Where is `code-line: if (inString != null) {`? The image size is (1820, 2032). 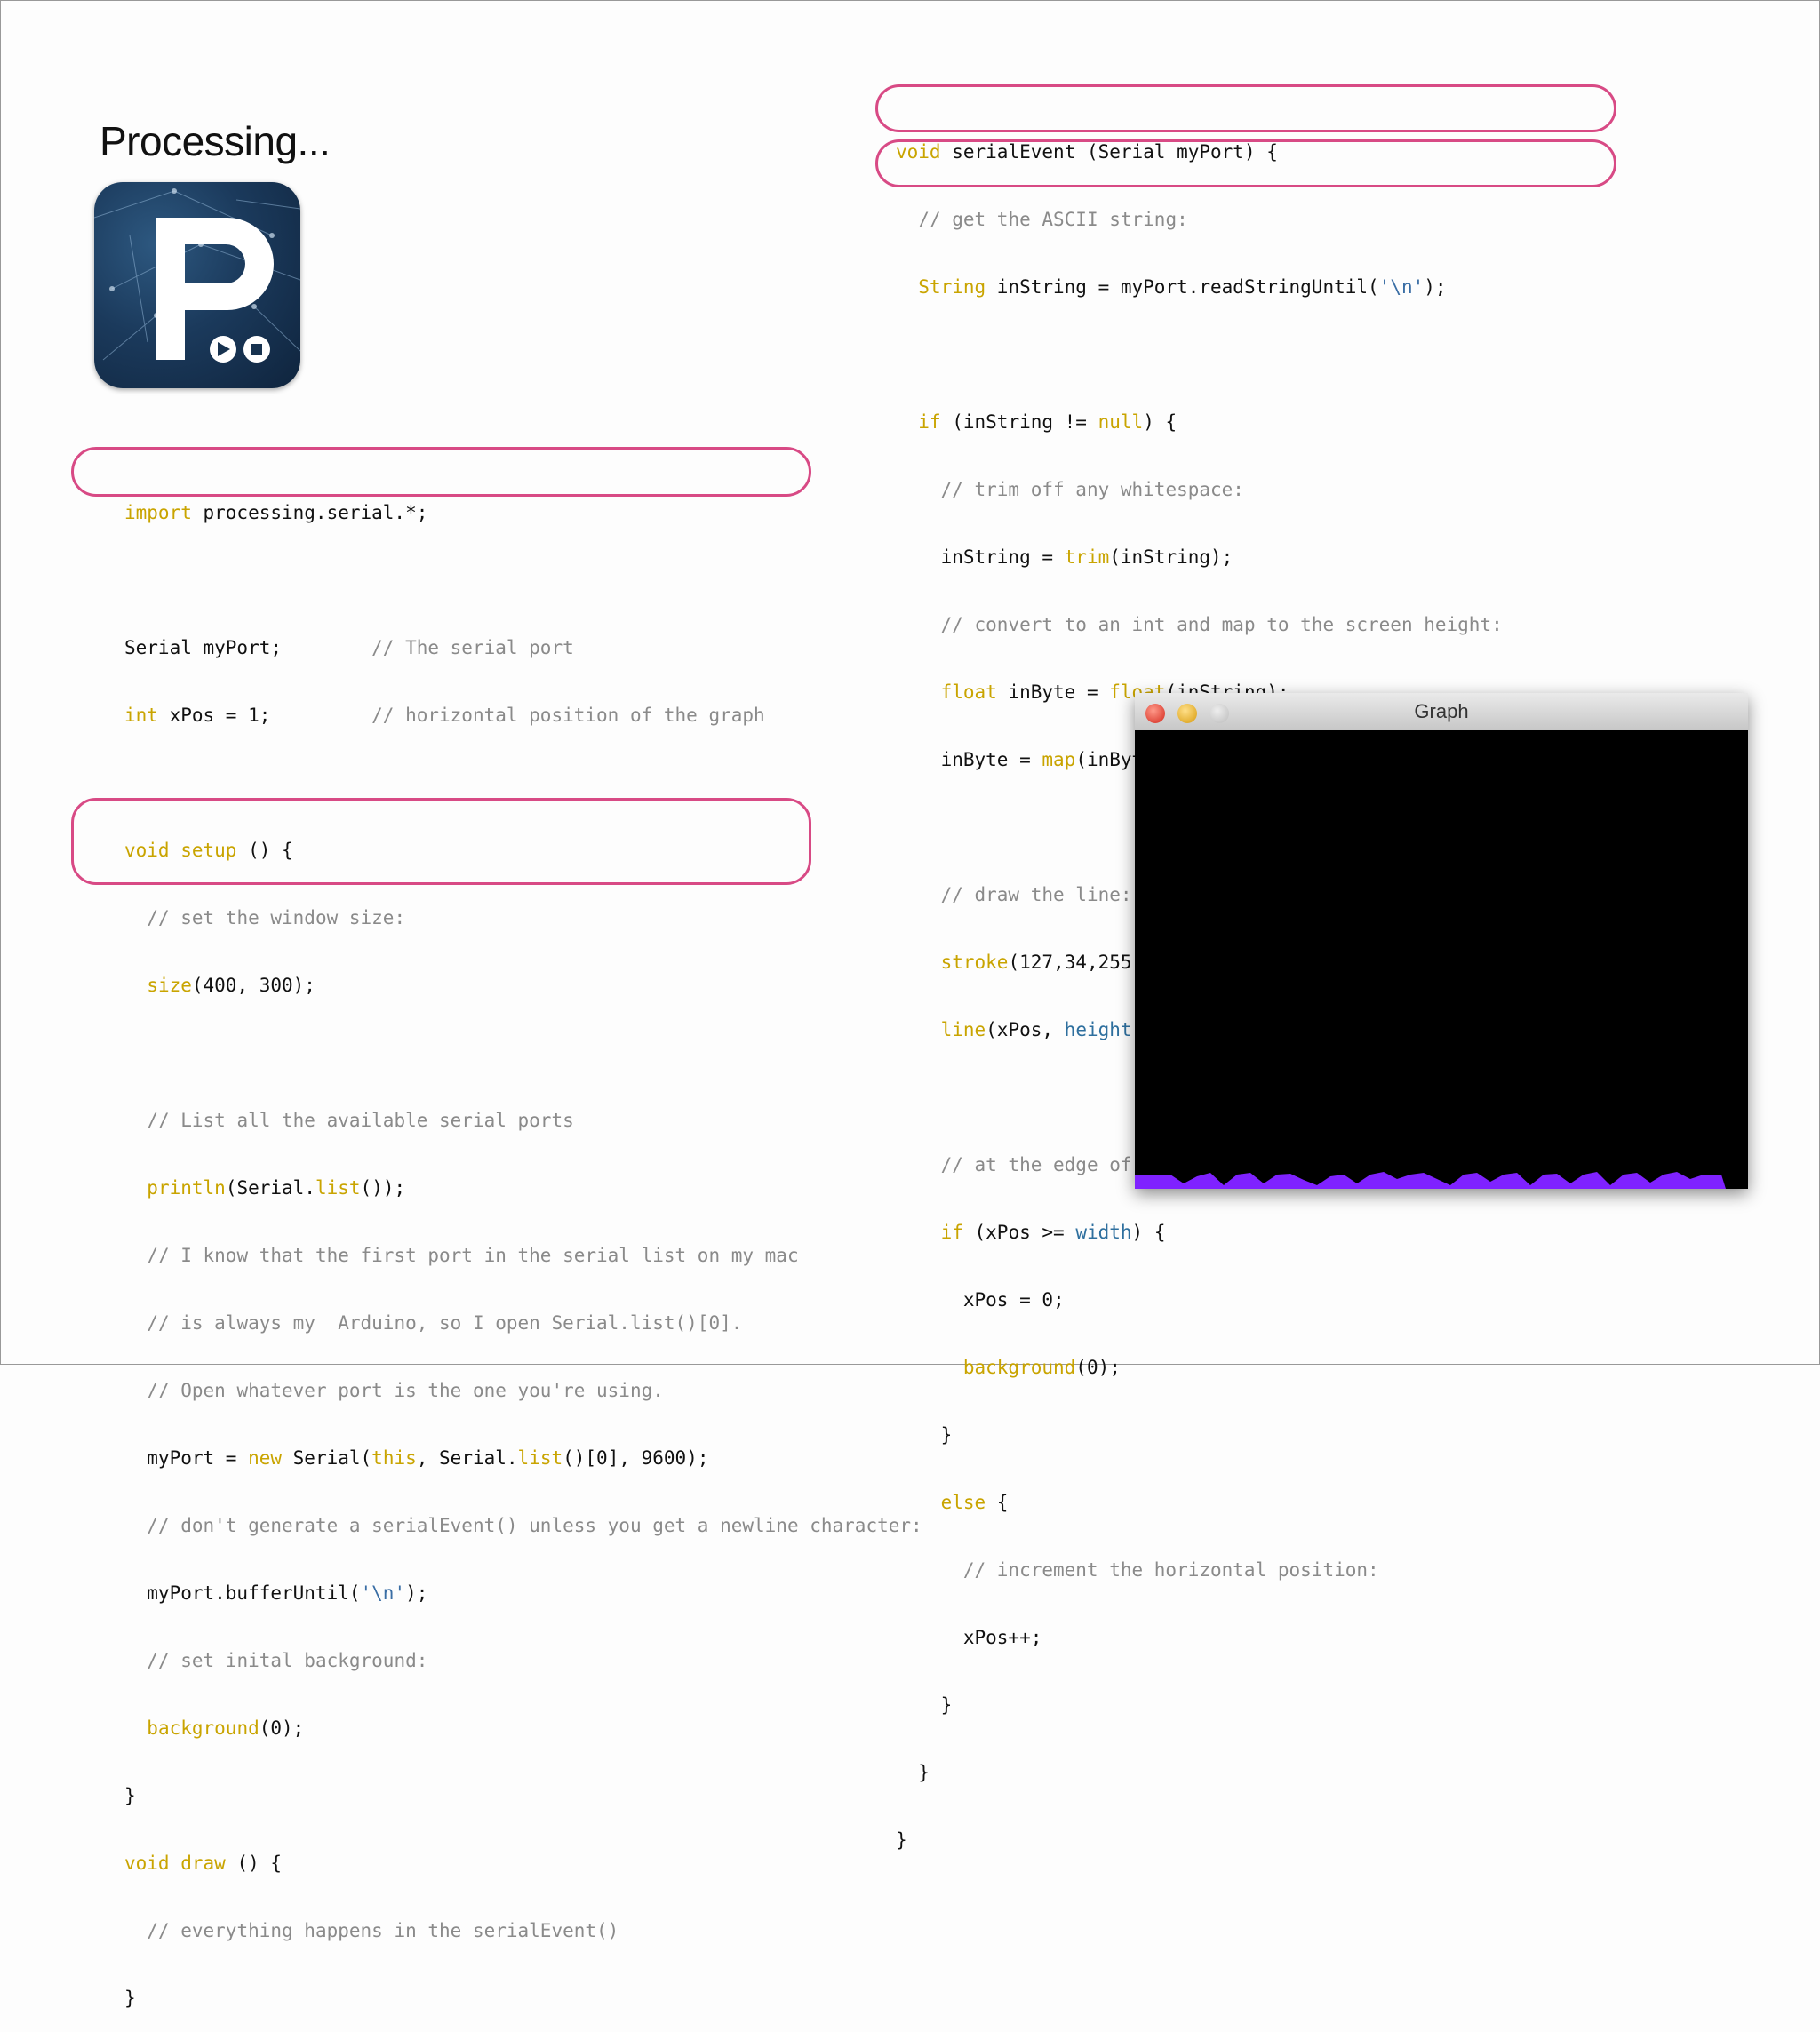 code-line: if (inString != null) { is located at coordinates (1047, 422).